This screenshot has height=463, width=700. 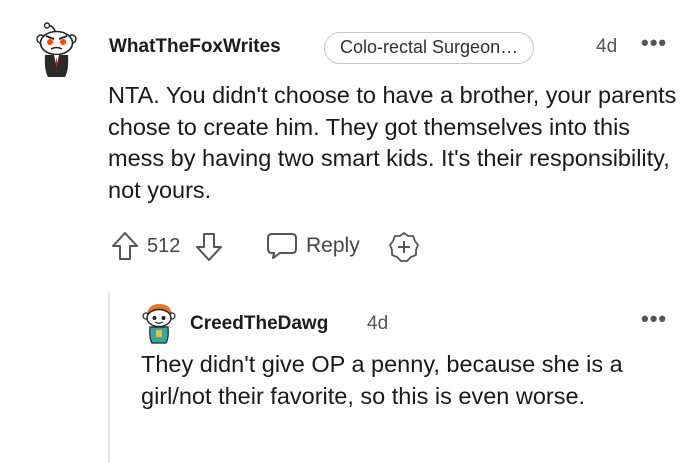 I want to click on comment-timestamp: 4d, so click(x=607, y=46).